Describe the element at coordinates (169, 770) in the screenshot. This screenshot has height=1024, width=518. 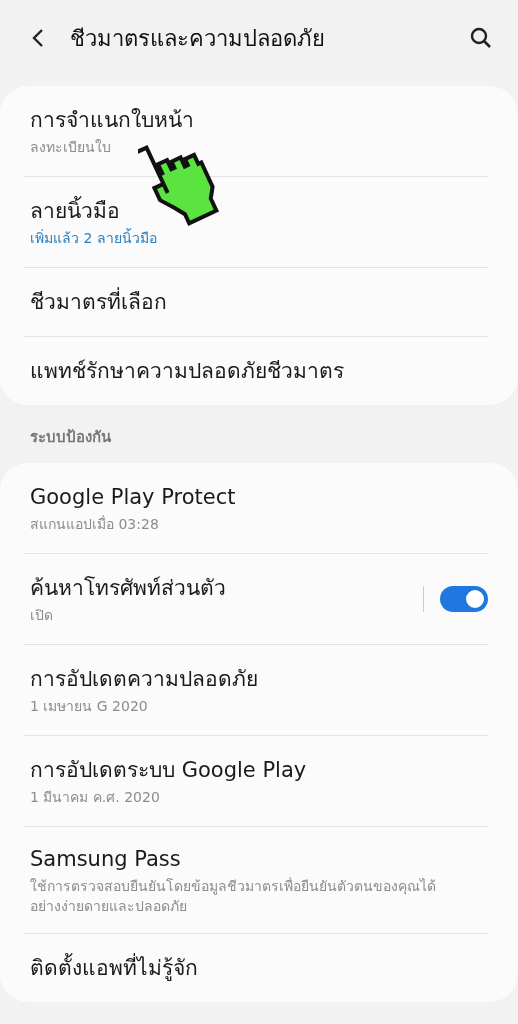
I see `item-title: การอัปเดตระบบ Google Play` at that location.